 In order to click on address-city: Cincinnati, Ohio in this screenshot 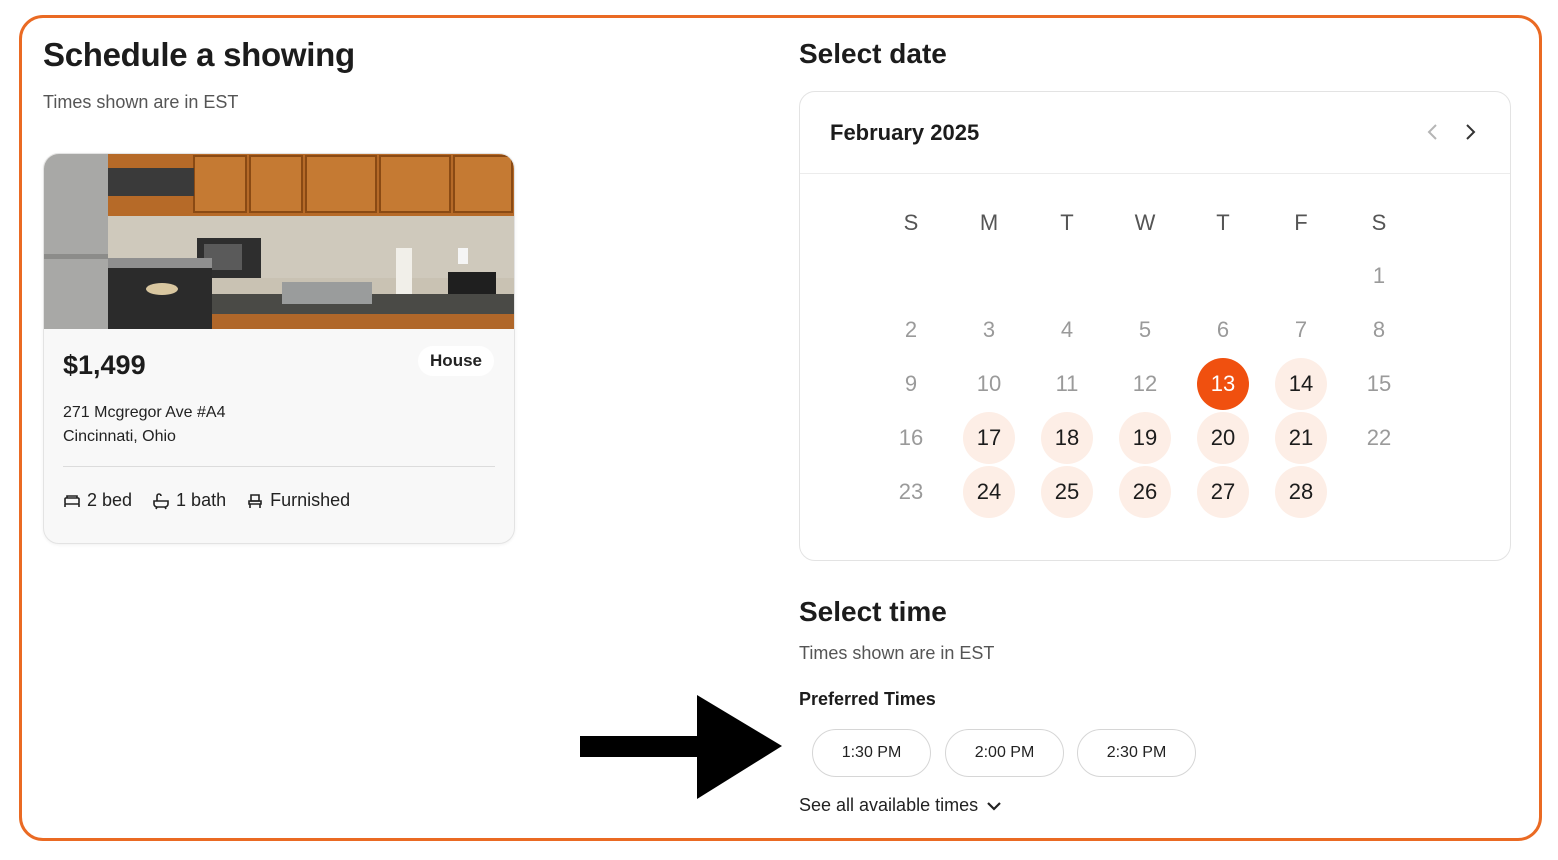, I will do `click(119, 436)`.